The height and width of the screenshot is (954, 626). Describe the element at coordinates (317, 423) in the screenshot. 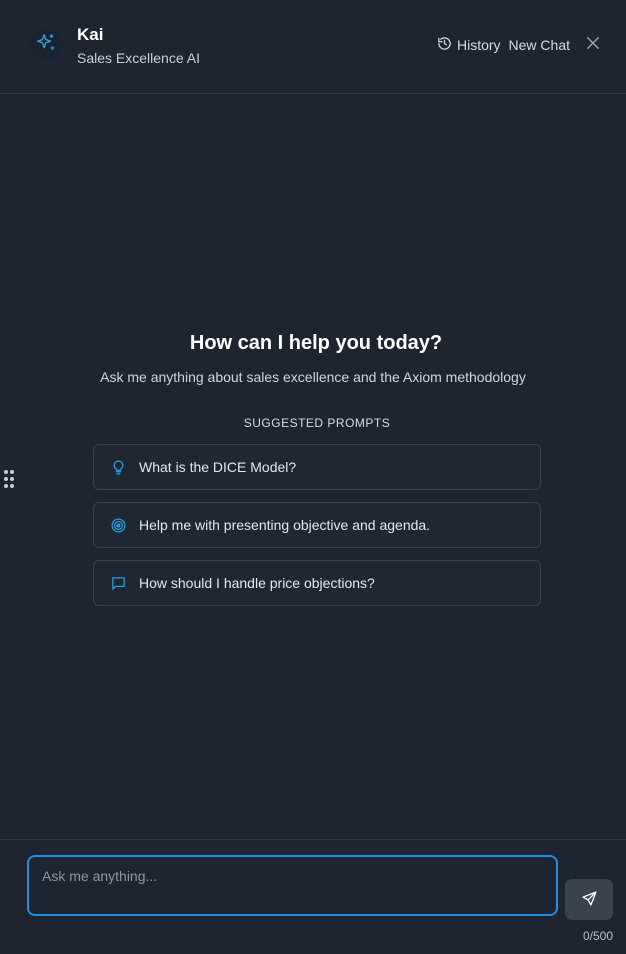

I see `suggested-prompts-label: SUGGESTED PROMPTS` at that location.